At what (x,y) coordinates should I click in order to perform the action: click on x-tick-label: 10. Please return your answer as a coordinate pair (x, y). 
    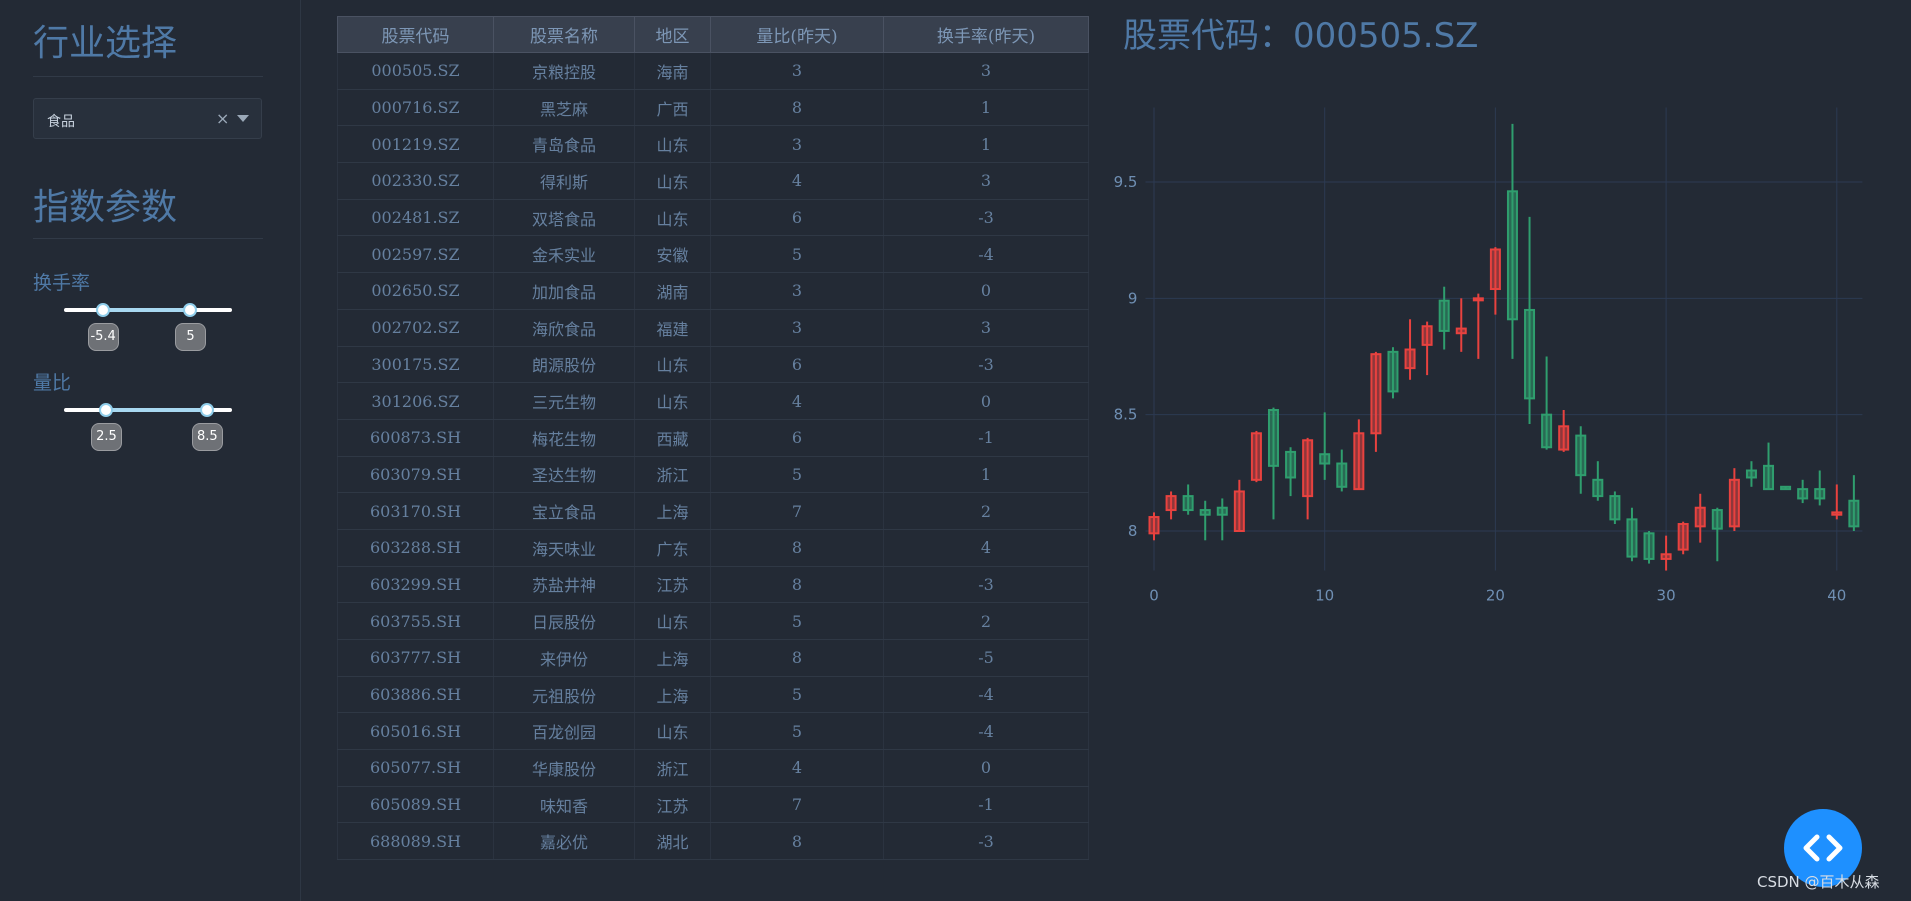
    Looking at the image, I should click on (1324, 596).